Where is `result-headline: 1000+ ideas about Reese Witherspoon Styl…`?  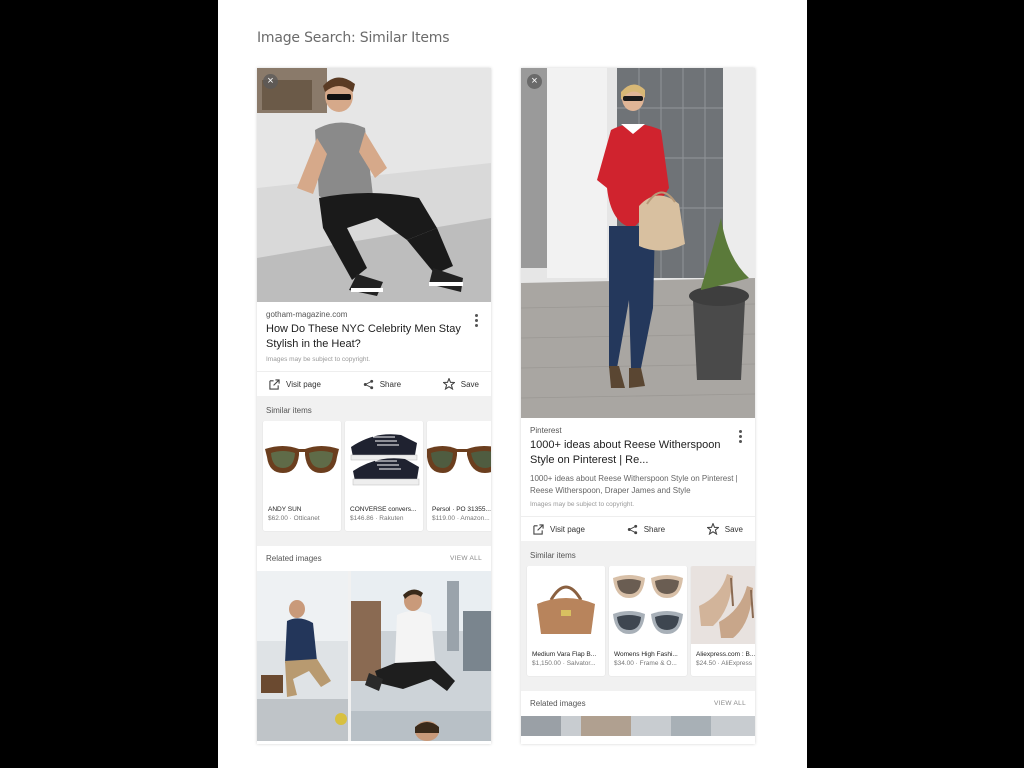 result-headline: 1000+ ideas about Reese Witherspoon Styl… is located at coordinates (630, 453).